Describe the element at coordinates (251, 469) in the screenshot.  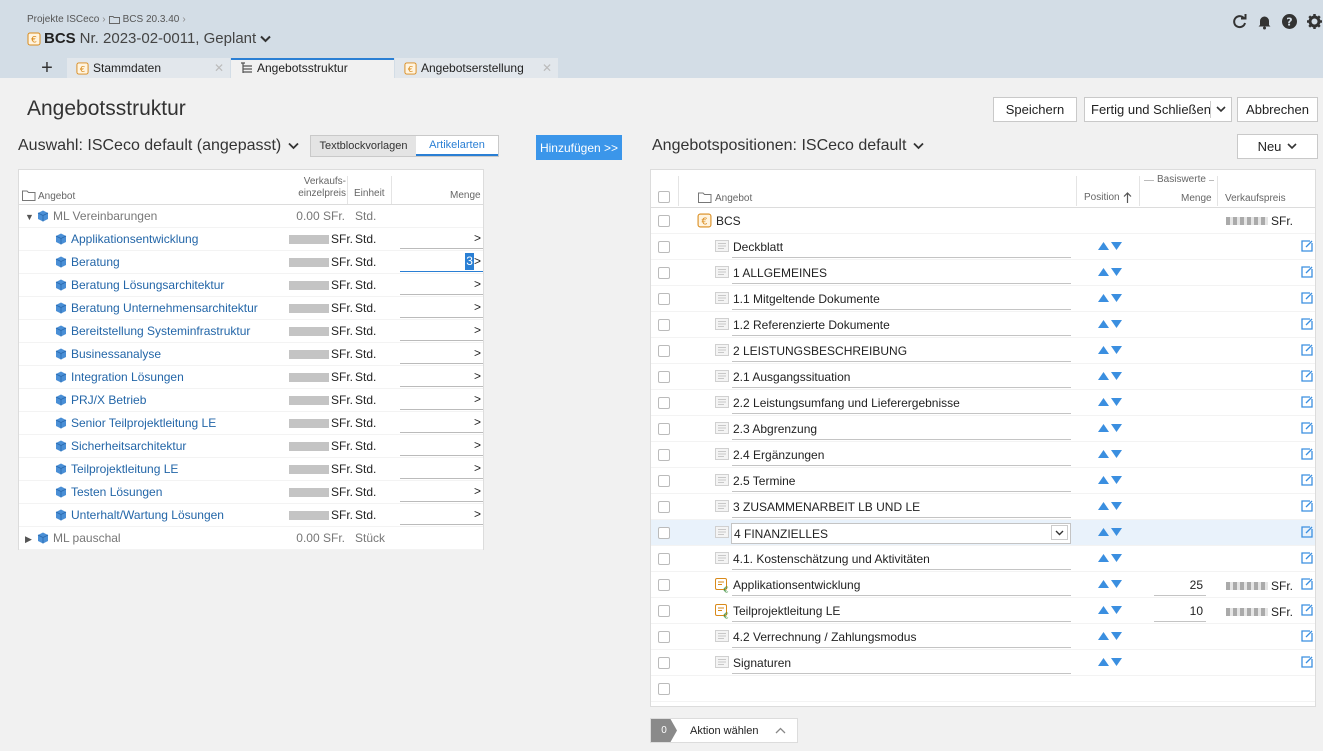
I see `tree-item: Teilprojektleitung LE SFr. Std. >` at that location.